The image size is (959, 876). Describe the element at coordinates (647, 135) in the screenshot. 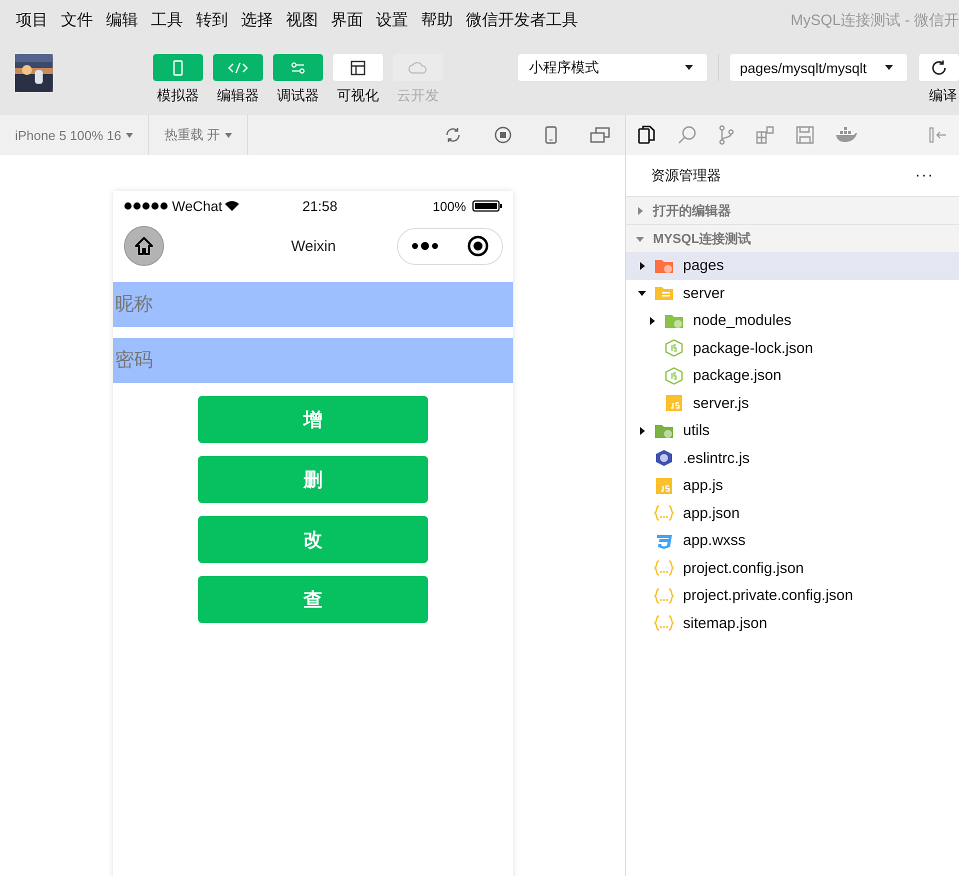

I see `files-icon` at that location.